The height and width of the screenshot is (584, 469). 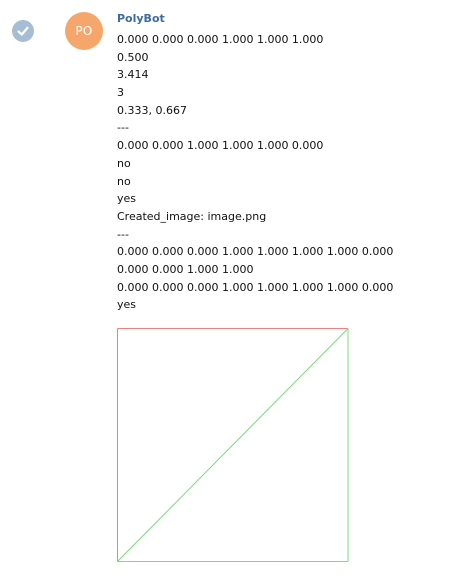 What do you see at coordinates (220, 39) in the screenshot?
I see `message-line: 0.000 0.000 0.000 1.000 1.000 1.000` at bounding box center [220, 39].